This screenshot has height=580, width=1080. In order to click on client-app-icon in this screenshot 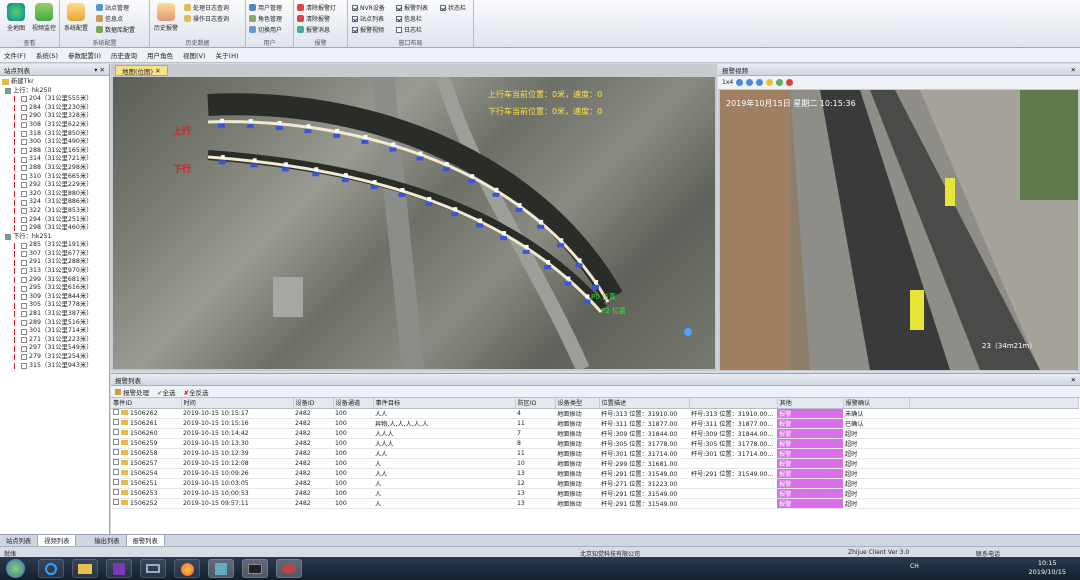, I will do `click(221, 568)`.